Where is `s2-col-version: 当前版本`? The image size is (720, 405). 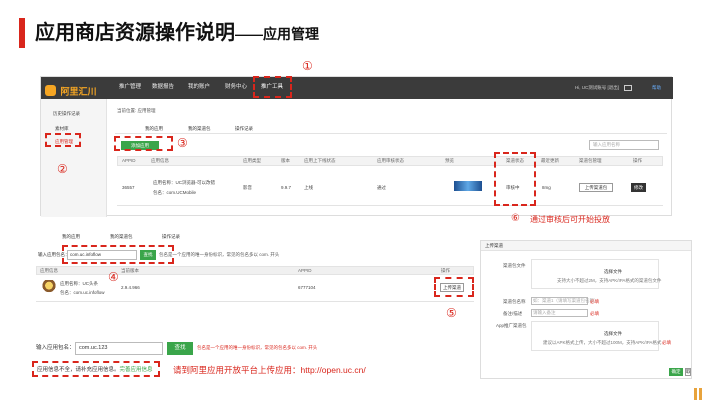 s2-col-version: 当前版本 is located at coordinates (130, 270).